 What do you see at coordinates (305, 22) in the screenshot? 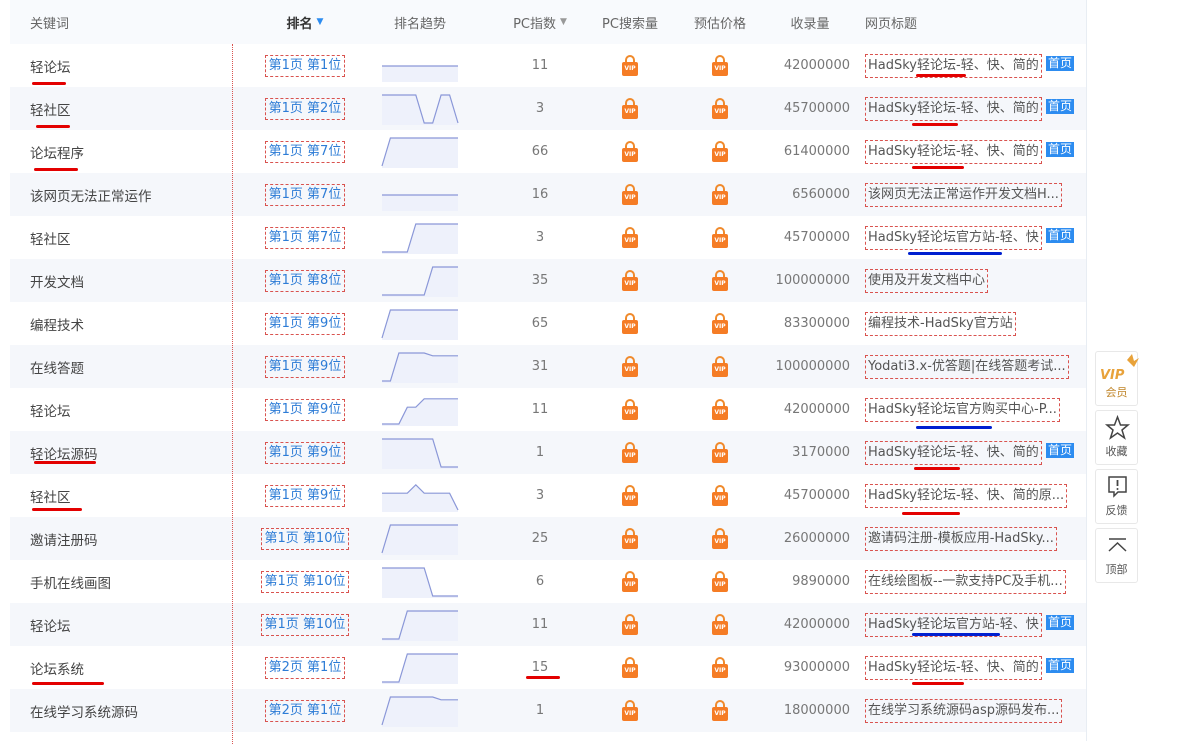
I see `header-rank-sort: 排名 ▼` at bounding box center [305, 22].